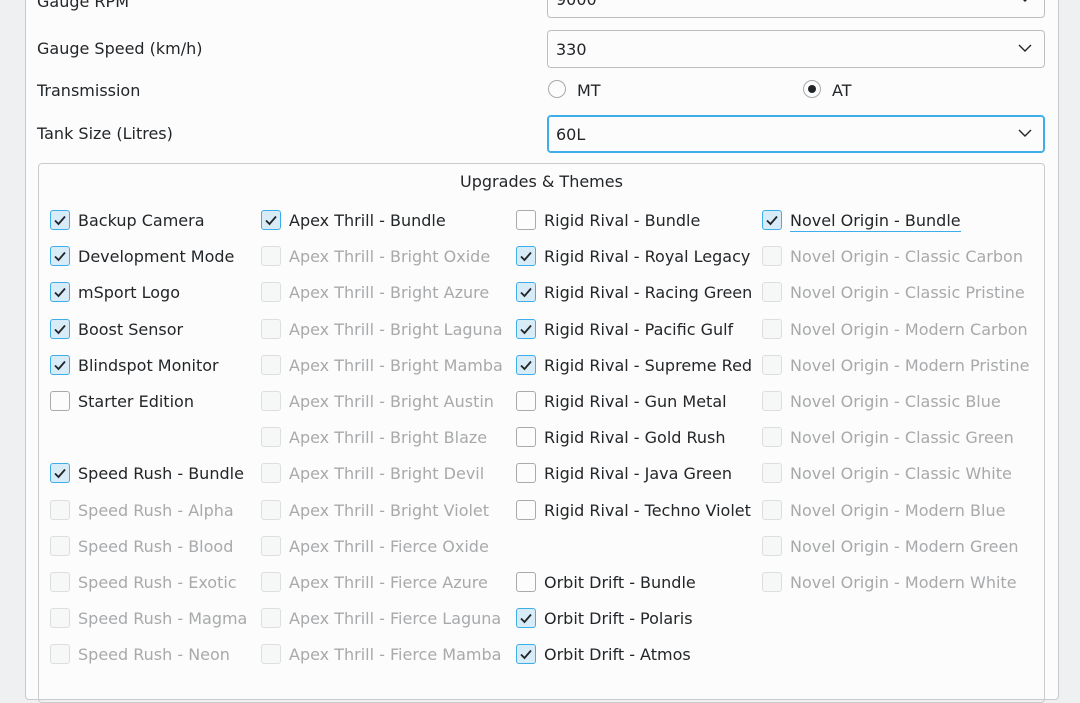  Describe the element at coordinates (395, 654) in the screenshot. I see `checkbox-label: Apex Thrill - Fierce Mamba` at that location.